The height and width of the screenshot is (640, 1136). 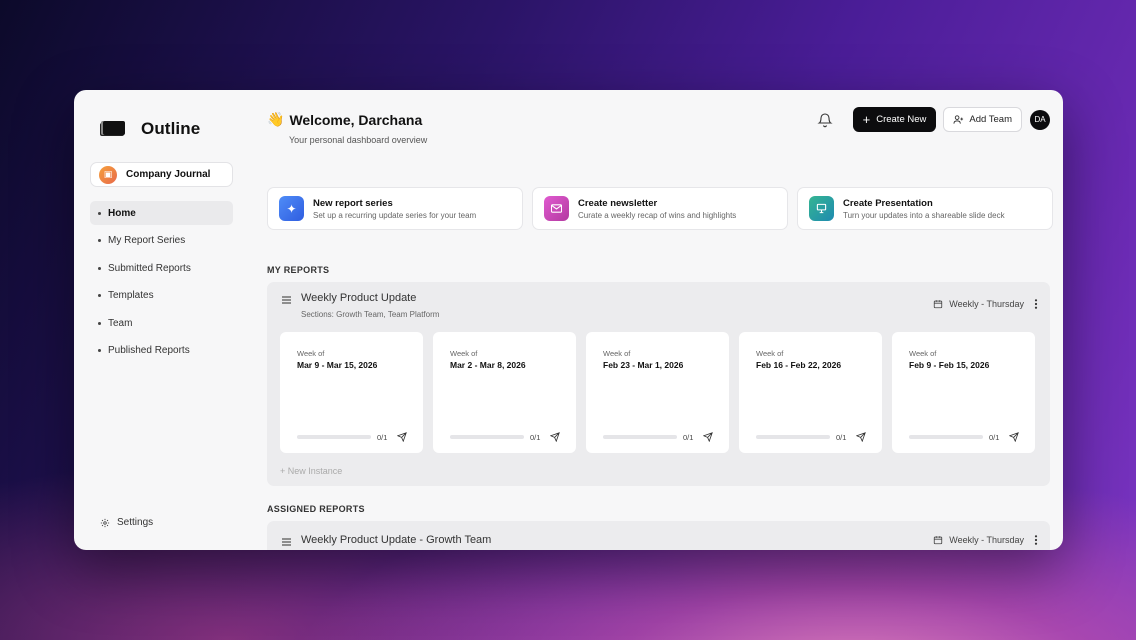 I want to click on sidebar-item-my-report-series: My Report Series, so click(x=161, y=241).